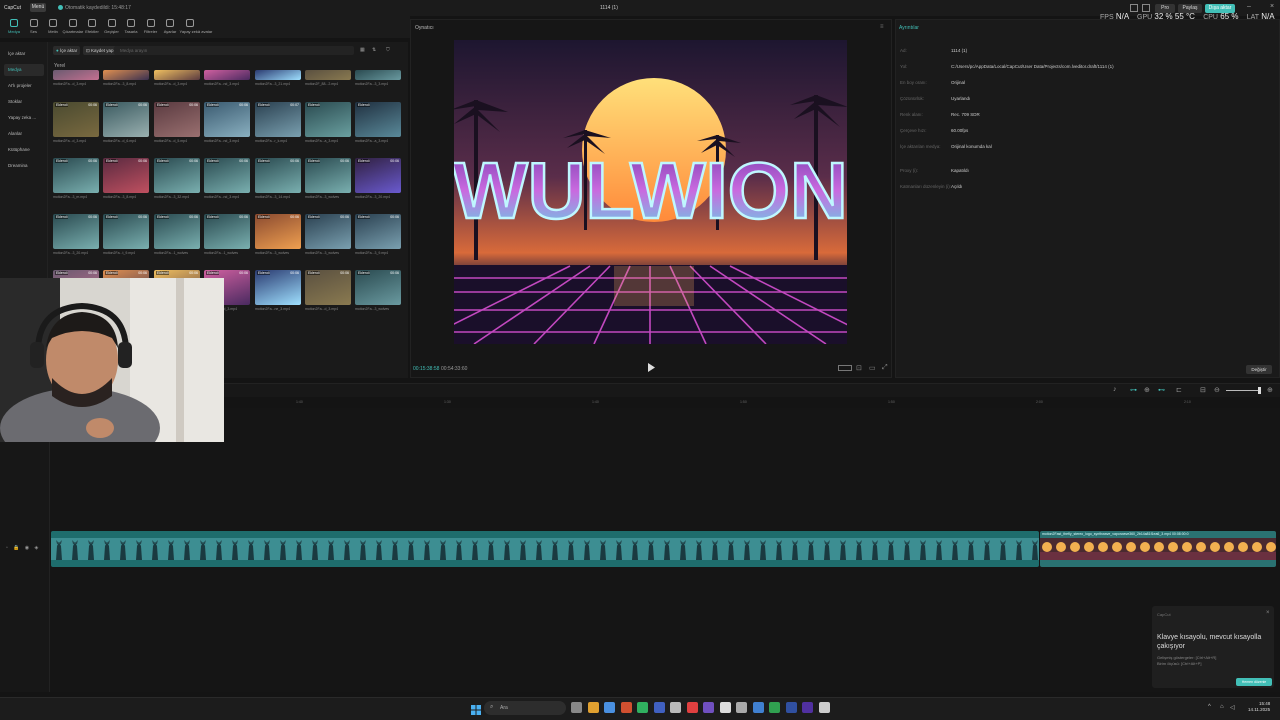 Image resolution: width=1280 pixels, height=720 pixels. Describe the element at coordinates (92, 26) in the screenshot. I see `tool-4: Efektler` at that location.